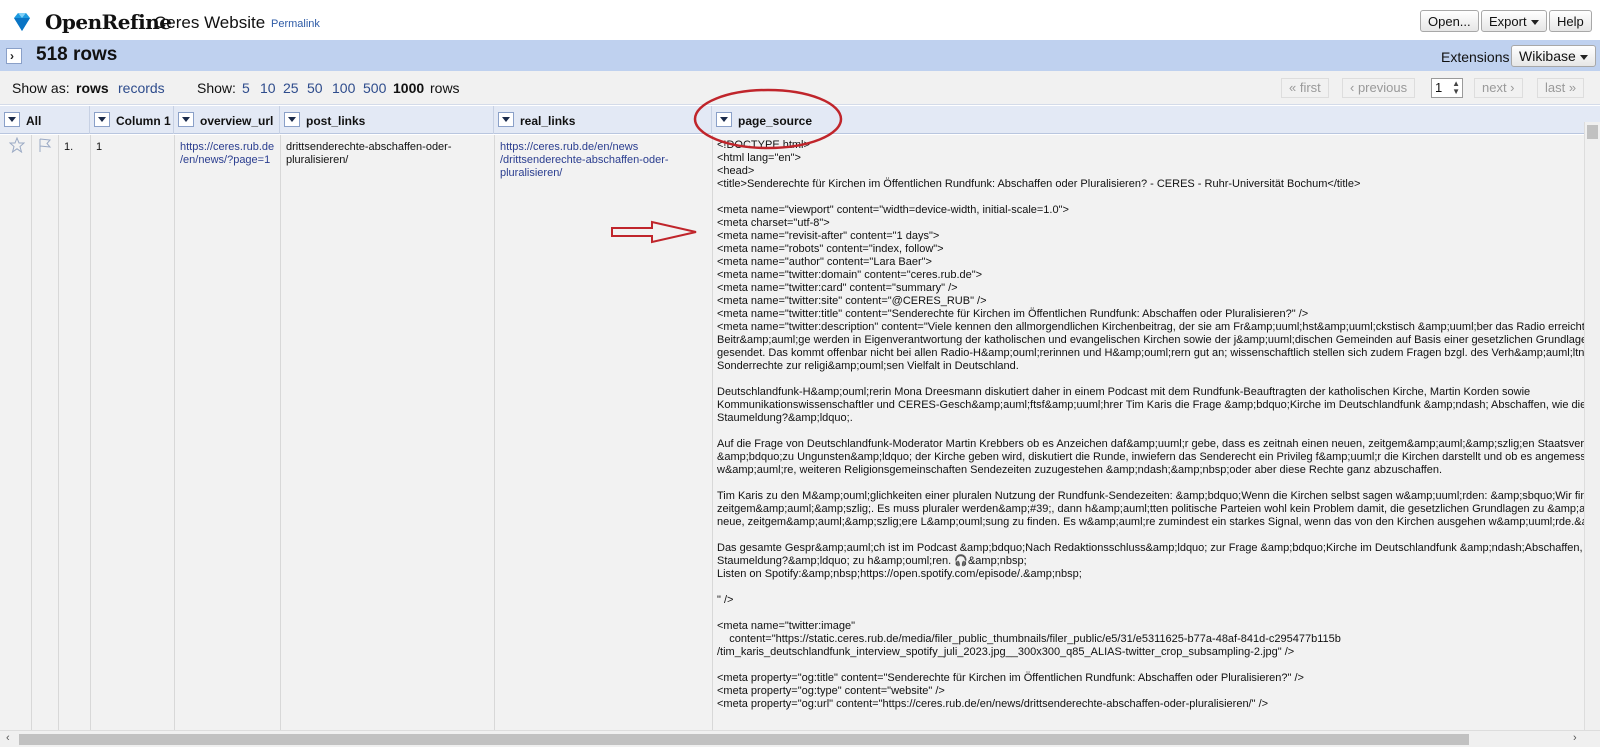 This screenshot has height=747, width=1600. What do you see at coordinates (603, 120) in the screenshot?
I see `column-header-real-links: real_links` at bounding box center [603, 120].